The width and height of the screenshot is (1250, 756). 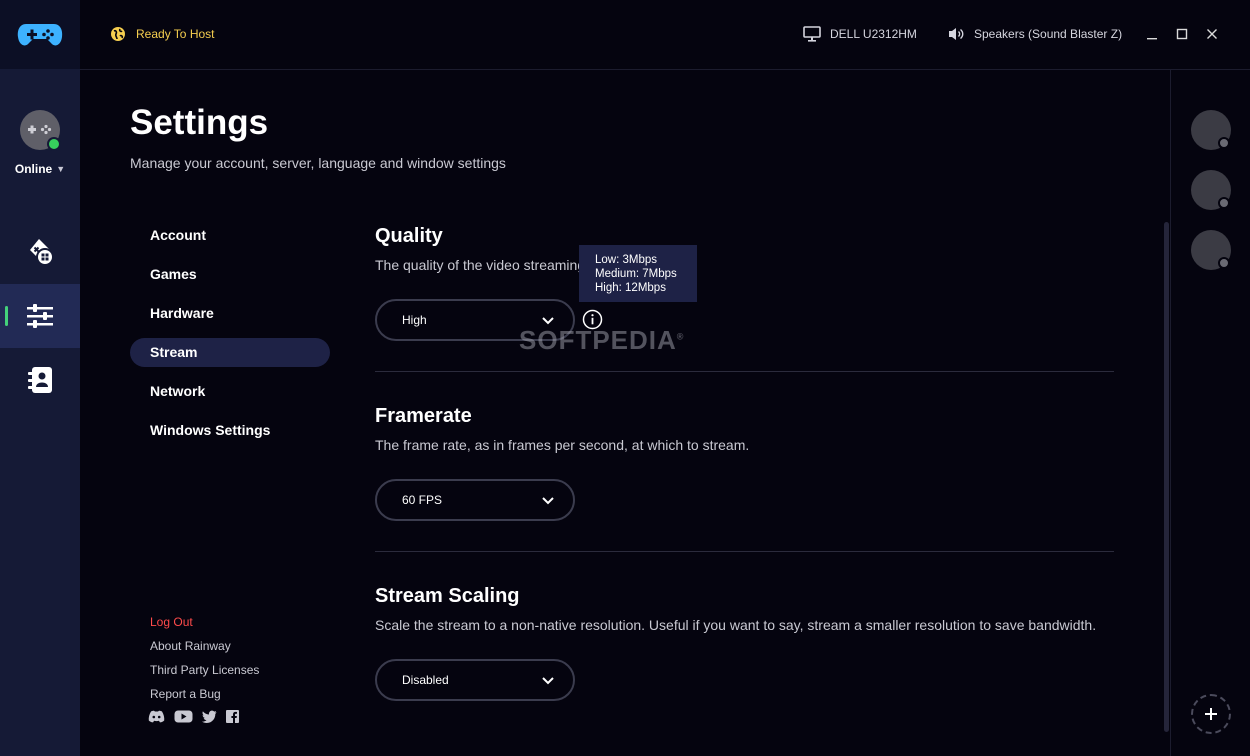 What do you see at coordinates (1152, 39) in the screenshot?
I see `minimize-icon` at bounding box center [1152, 39].